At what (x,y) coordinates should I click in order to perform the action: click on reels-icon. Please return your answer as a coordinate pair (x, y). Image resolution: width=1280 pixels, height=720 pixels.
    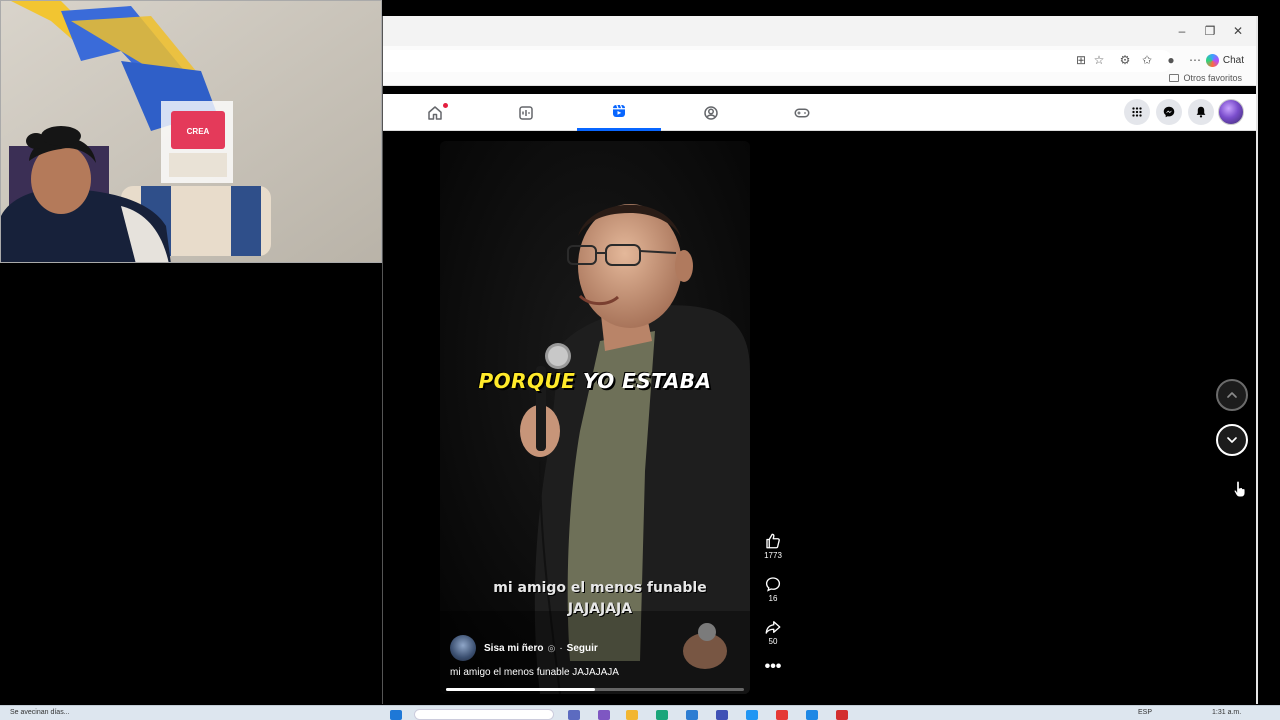
    Looking at the image, I should click on (619, 110).